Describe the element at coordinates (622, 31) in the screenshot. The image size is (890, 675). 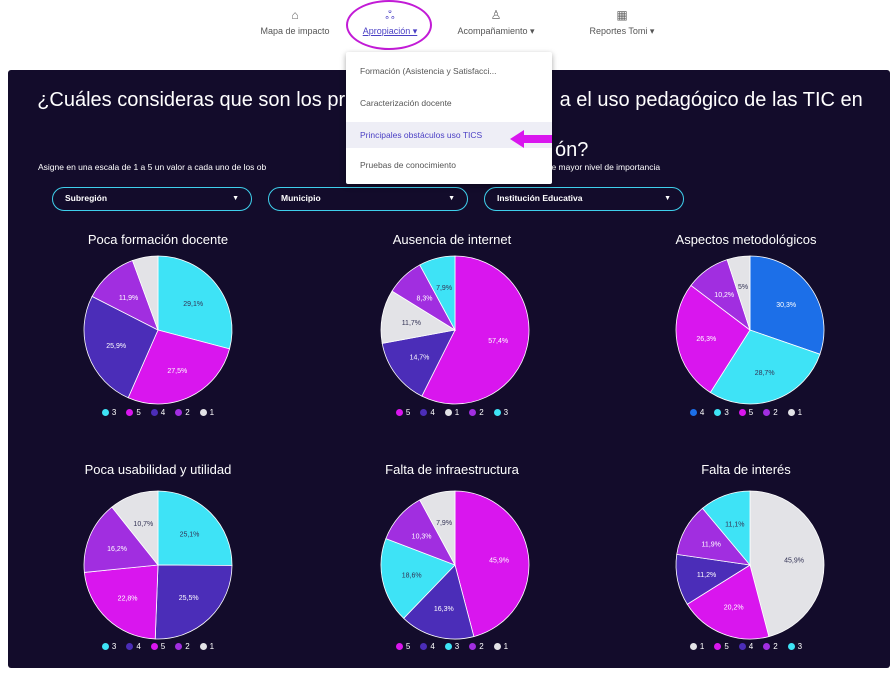
I see `nav-label: Reportes Tomi ▾` at that location.